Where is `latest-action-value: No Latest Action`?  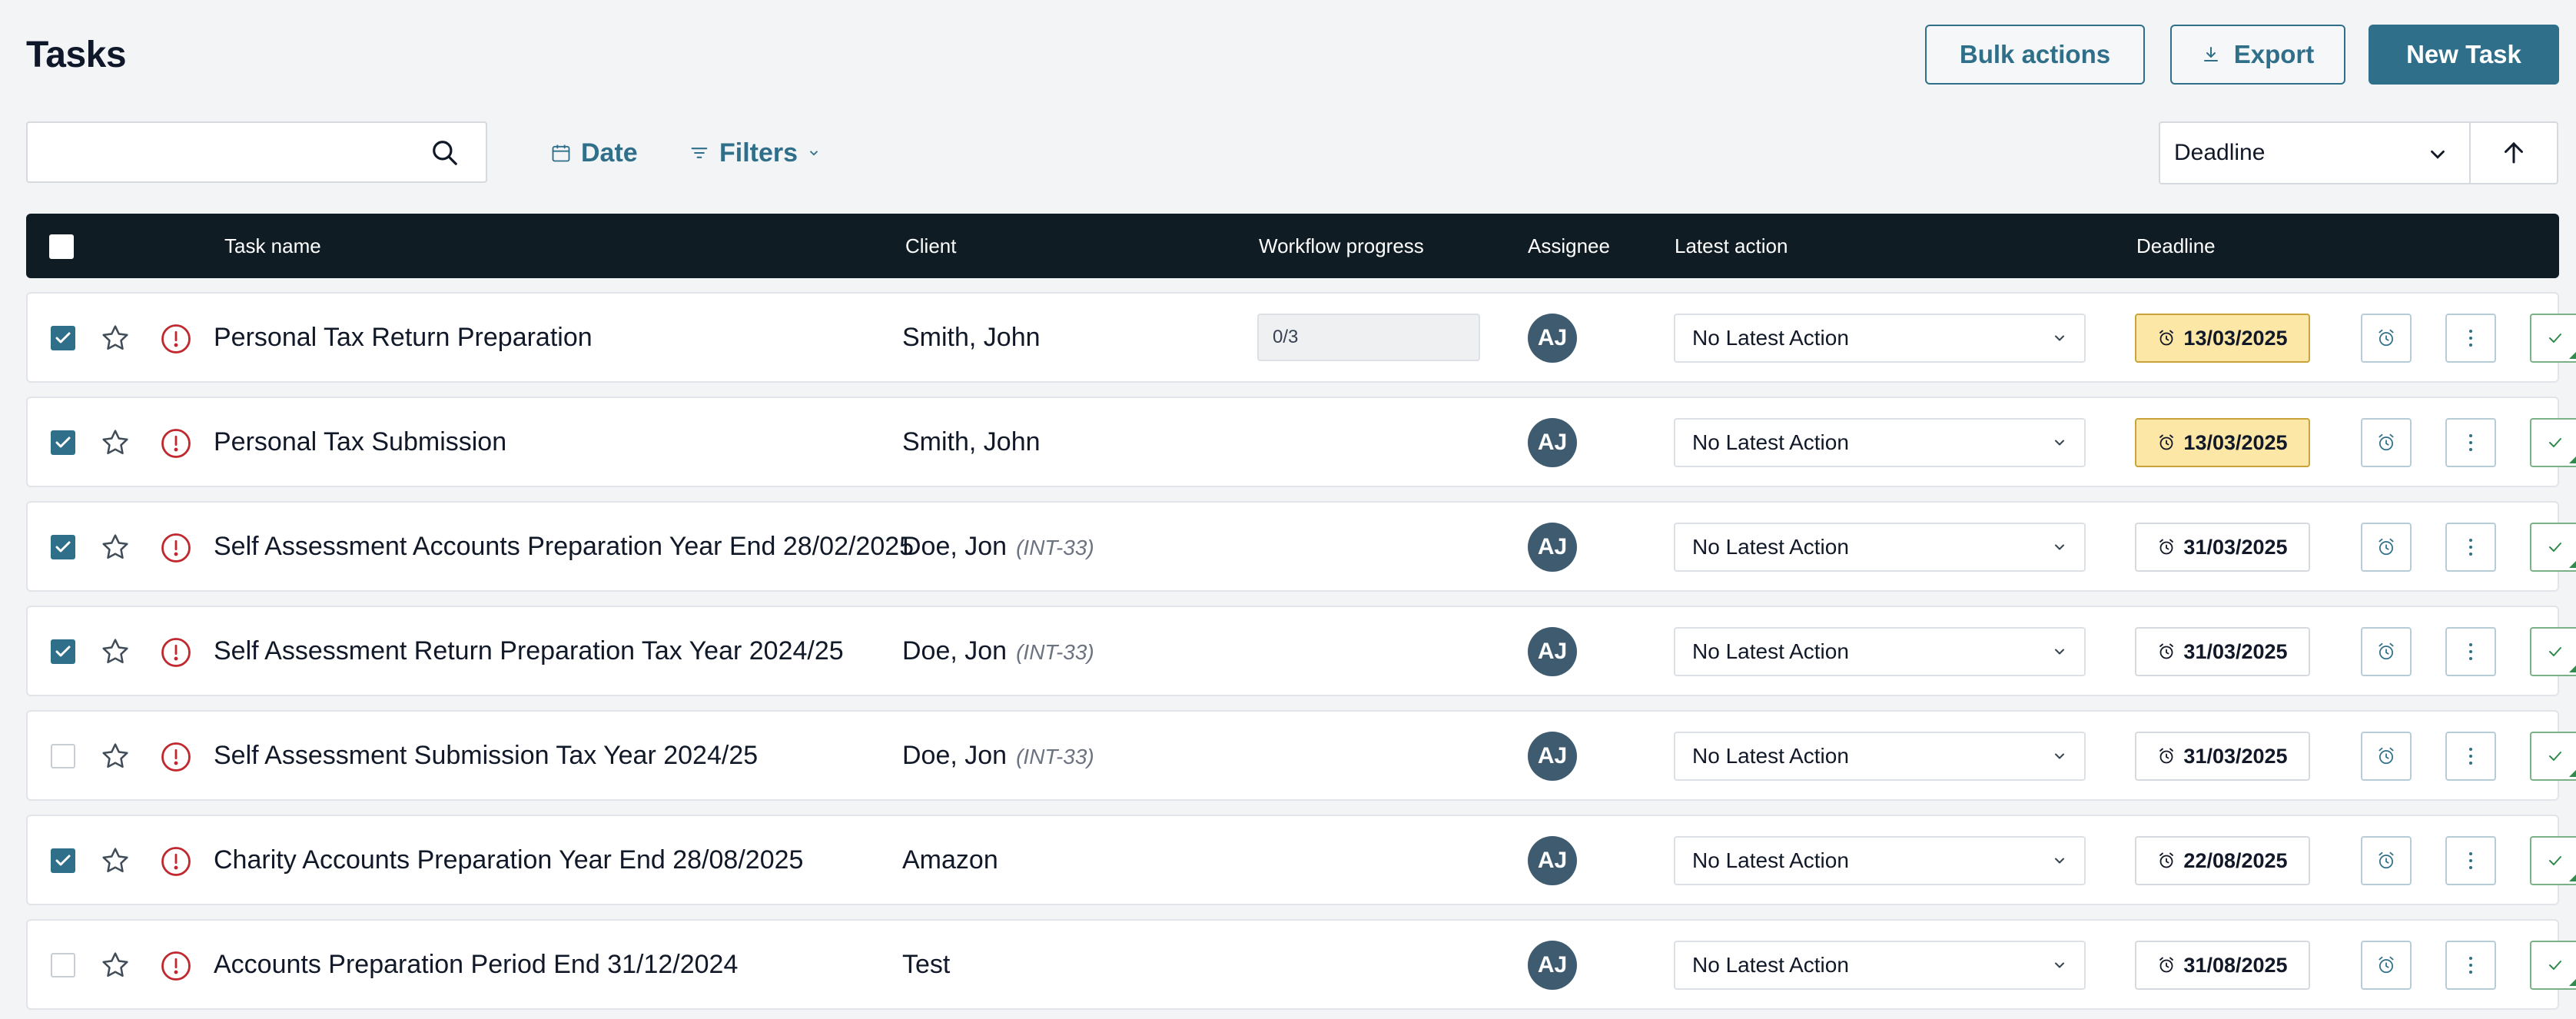 latest-action-value: No Latest Action is located at coordinates (1771, 442).